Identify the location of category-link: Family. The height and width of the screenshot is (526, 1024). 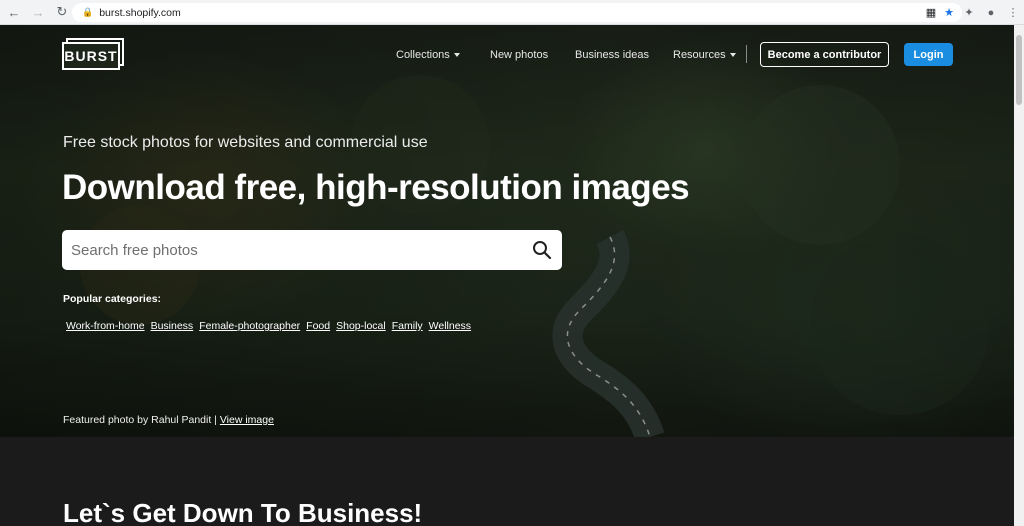
(407, 326).